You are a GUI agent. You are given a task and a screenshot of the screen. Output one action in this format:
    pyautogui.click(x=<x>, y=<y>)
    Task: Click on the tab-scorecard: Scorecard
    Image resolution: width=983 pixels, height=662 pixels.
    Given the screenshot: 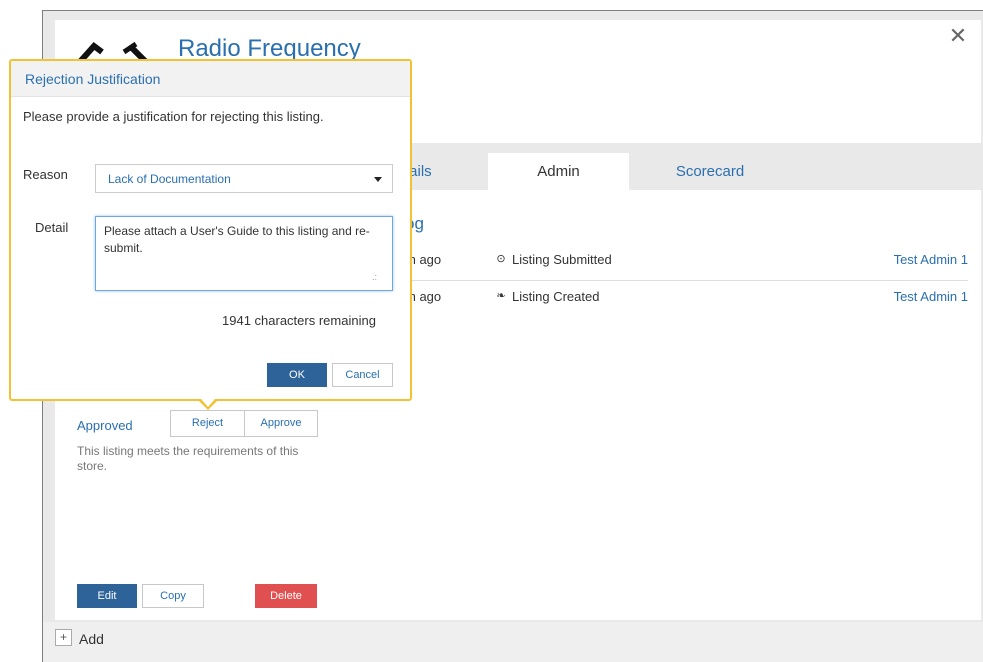 What is the action you would take?
    pyautogui.click(x=710, y=171)
    